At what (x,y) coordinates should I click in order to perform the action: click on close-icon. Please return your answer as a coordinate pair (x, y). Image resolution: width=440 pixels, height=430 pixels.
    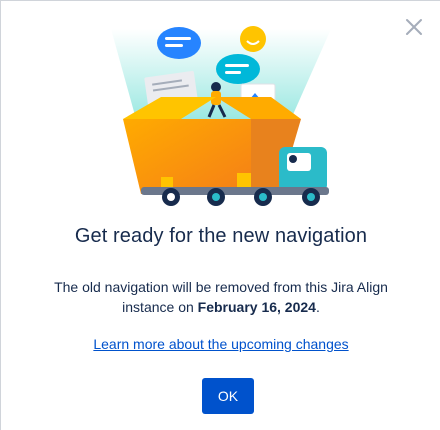
    Looking at the image, I should click on (414, 27).